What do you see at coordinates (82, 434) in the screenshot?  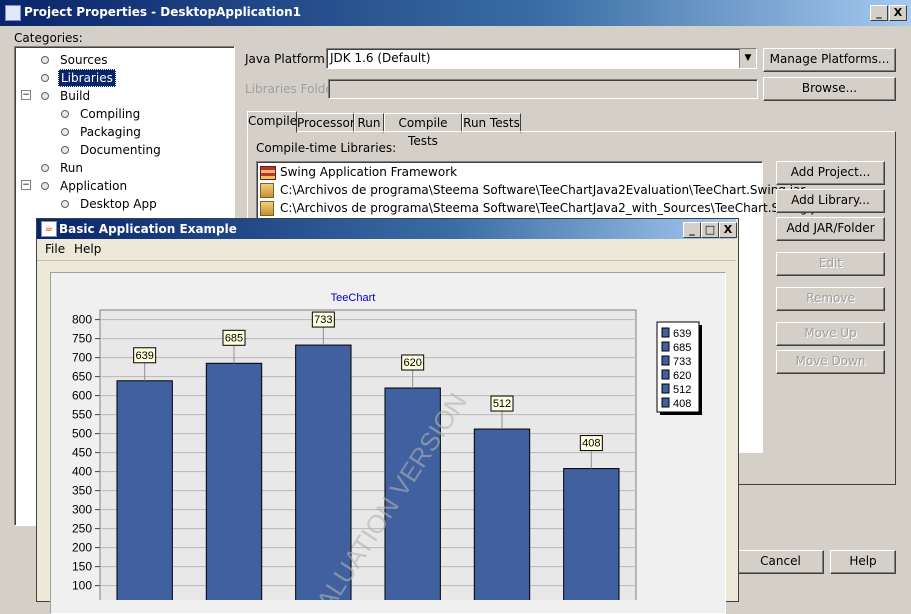 I see `y-tick-label: 500` at bounding box center [82, 434].